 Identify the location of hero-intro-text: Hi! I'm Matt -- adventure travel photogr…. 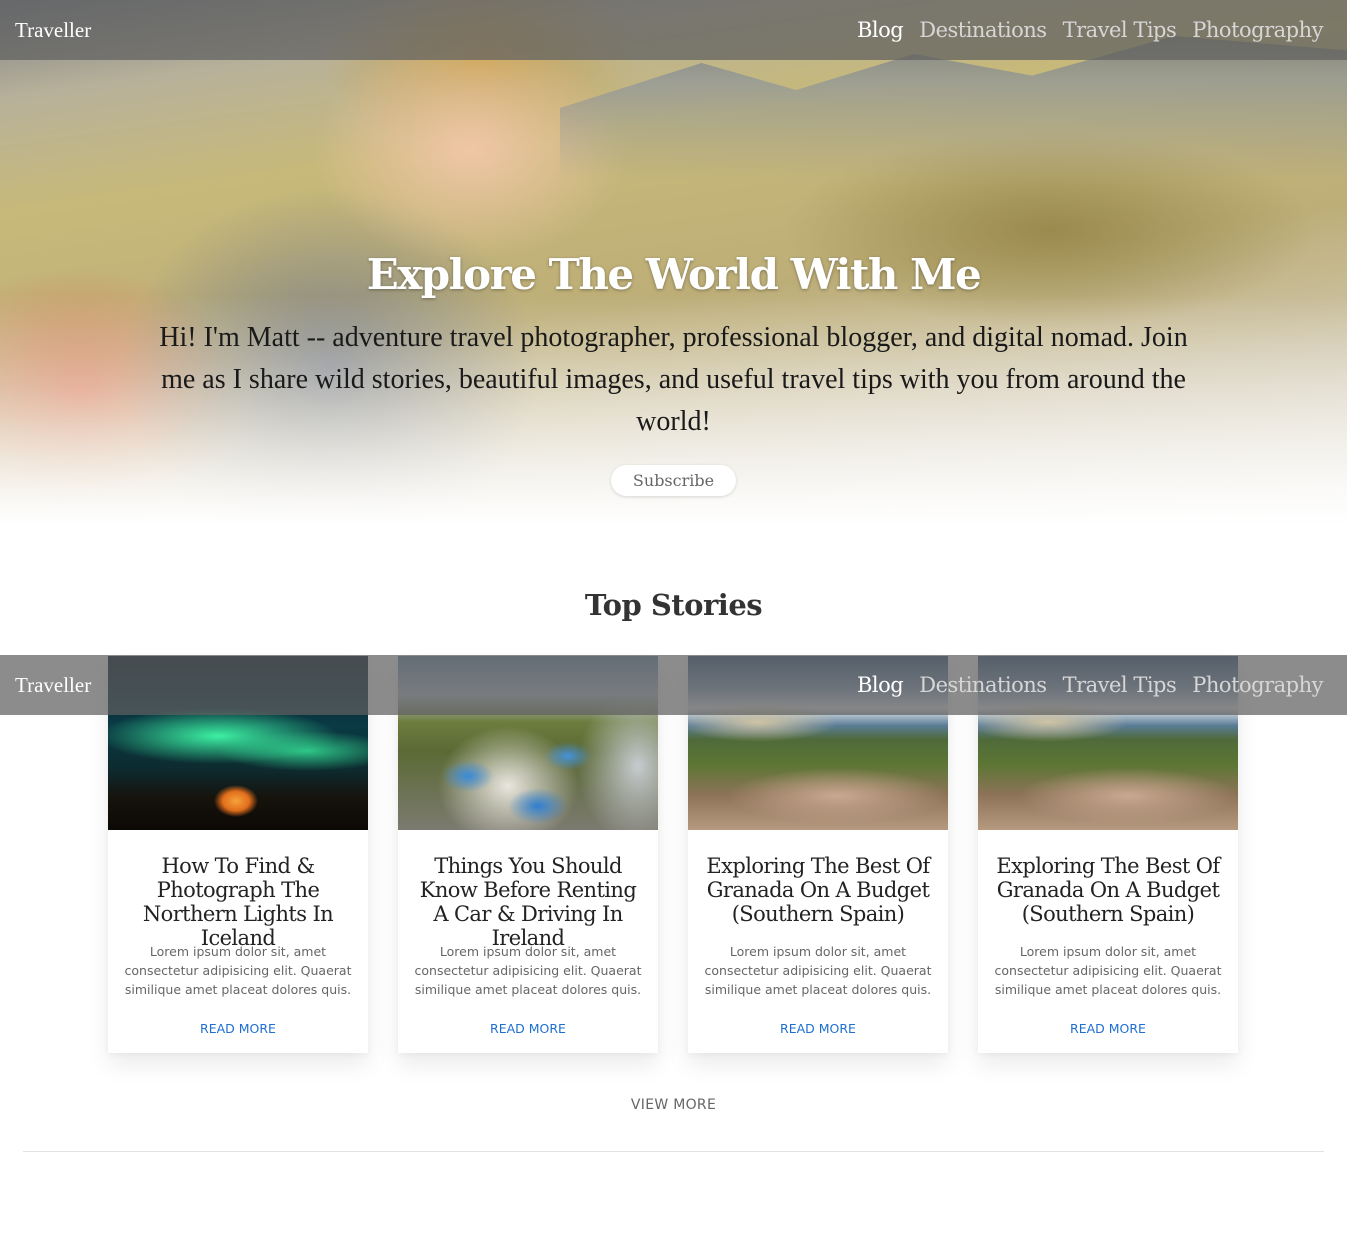
(673, 379).